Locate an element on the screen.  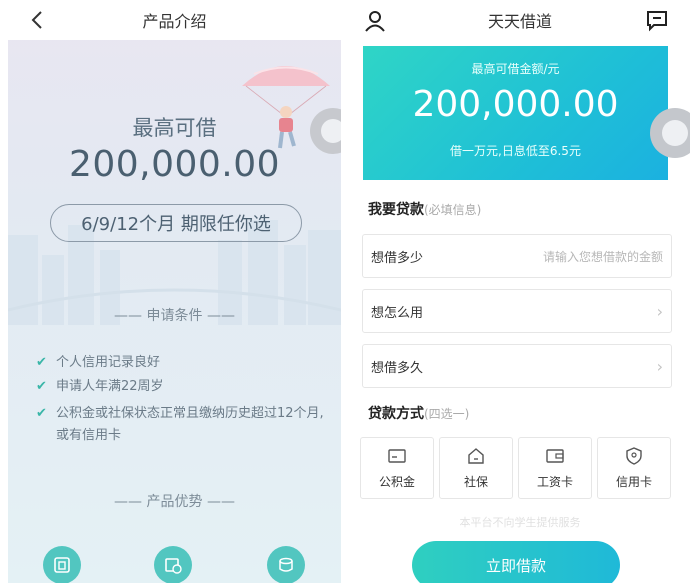
header-bar: 产品介绍 is located at coordinates (174, 20).